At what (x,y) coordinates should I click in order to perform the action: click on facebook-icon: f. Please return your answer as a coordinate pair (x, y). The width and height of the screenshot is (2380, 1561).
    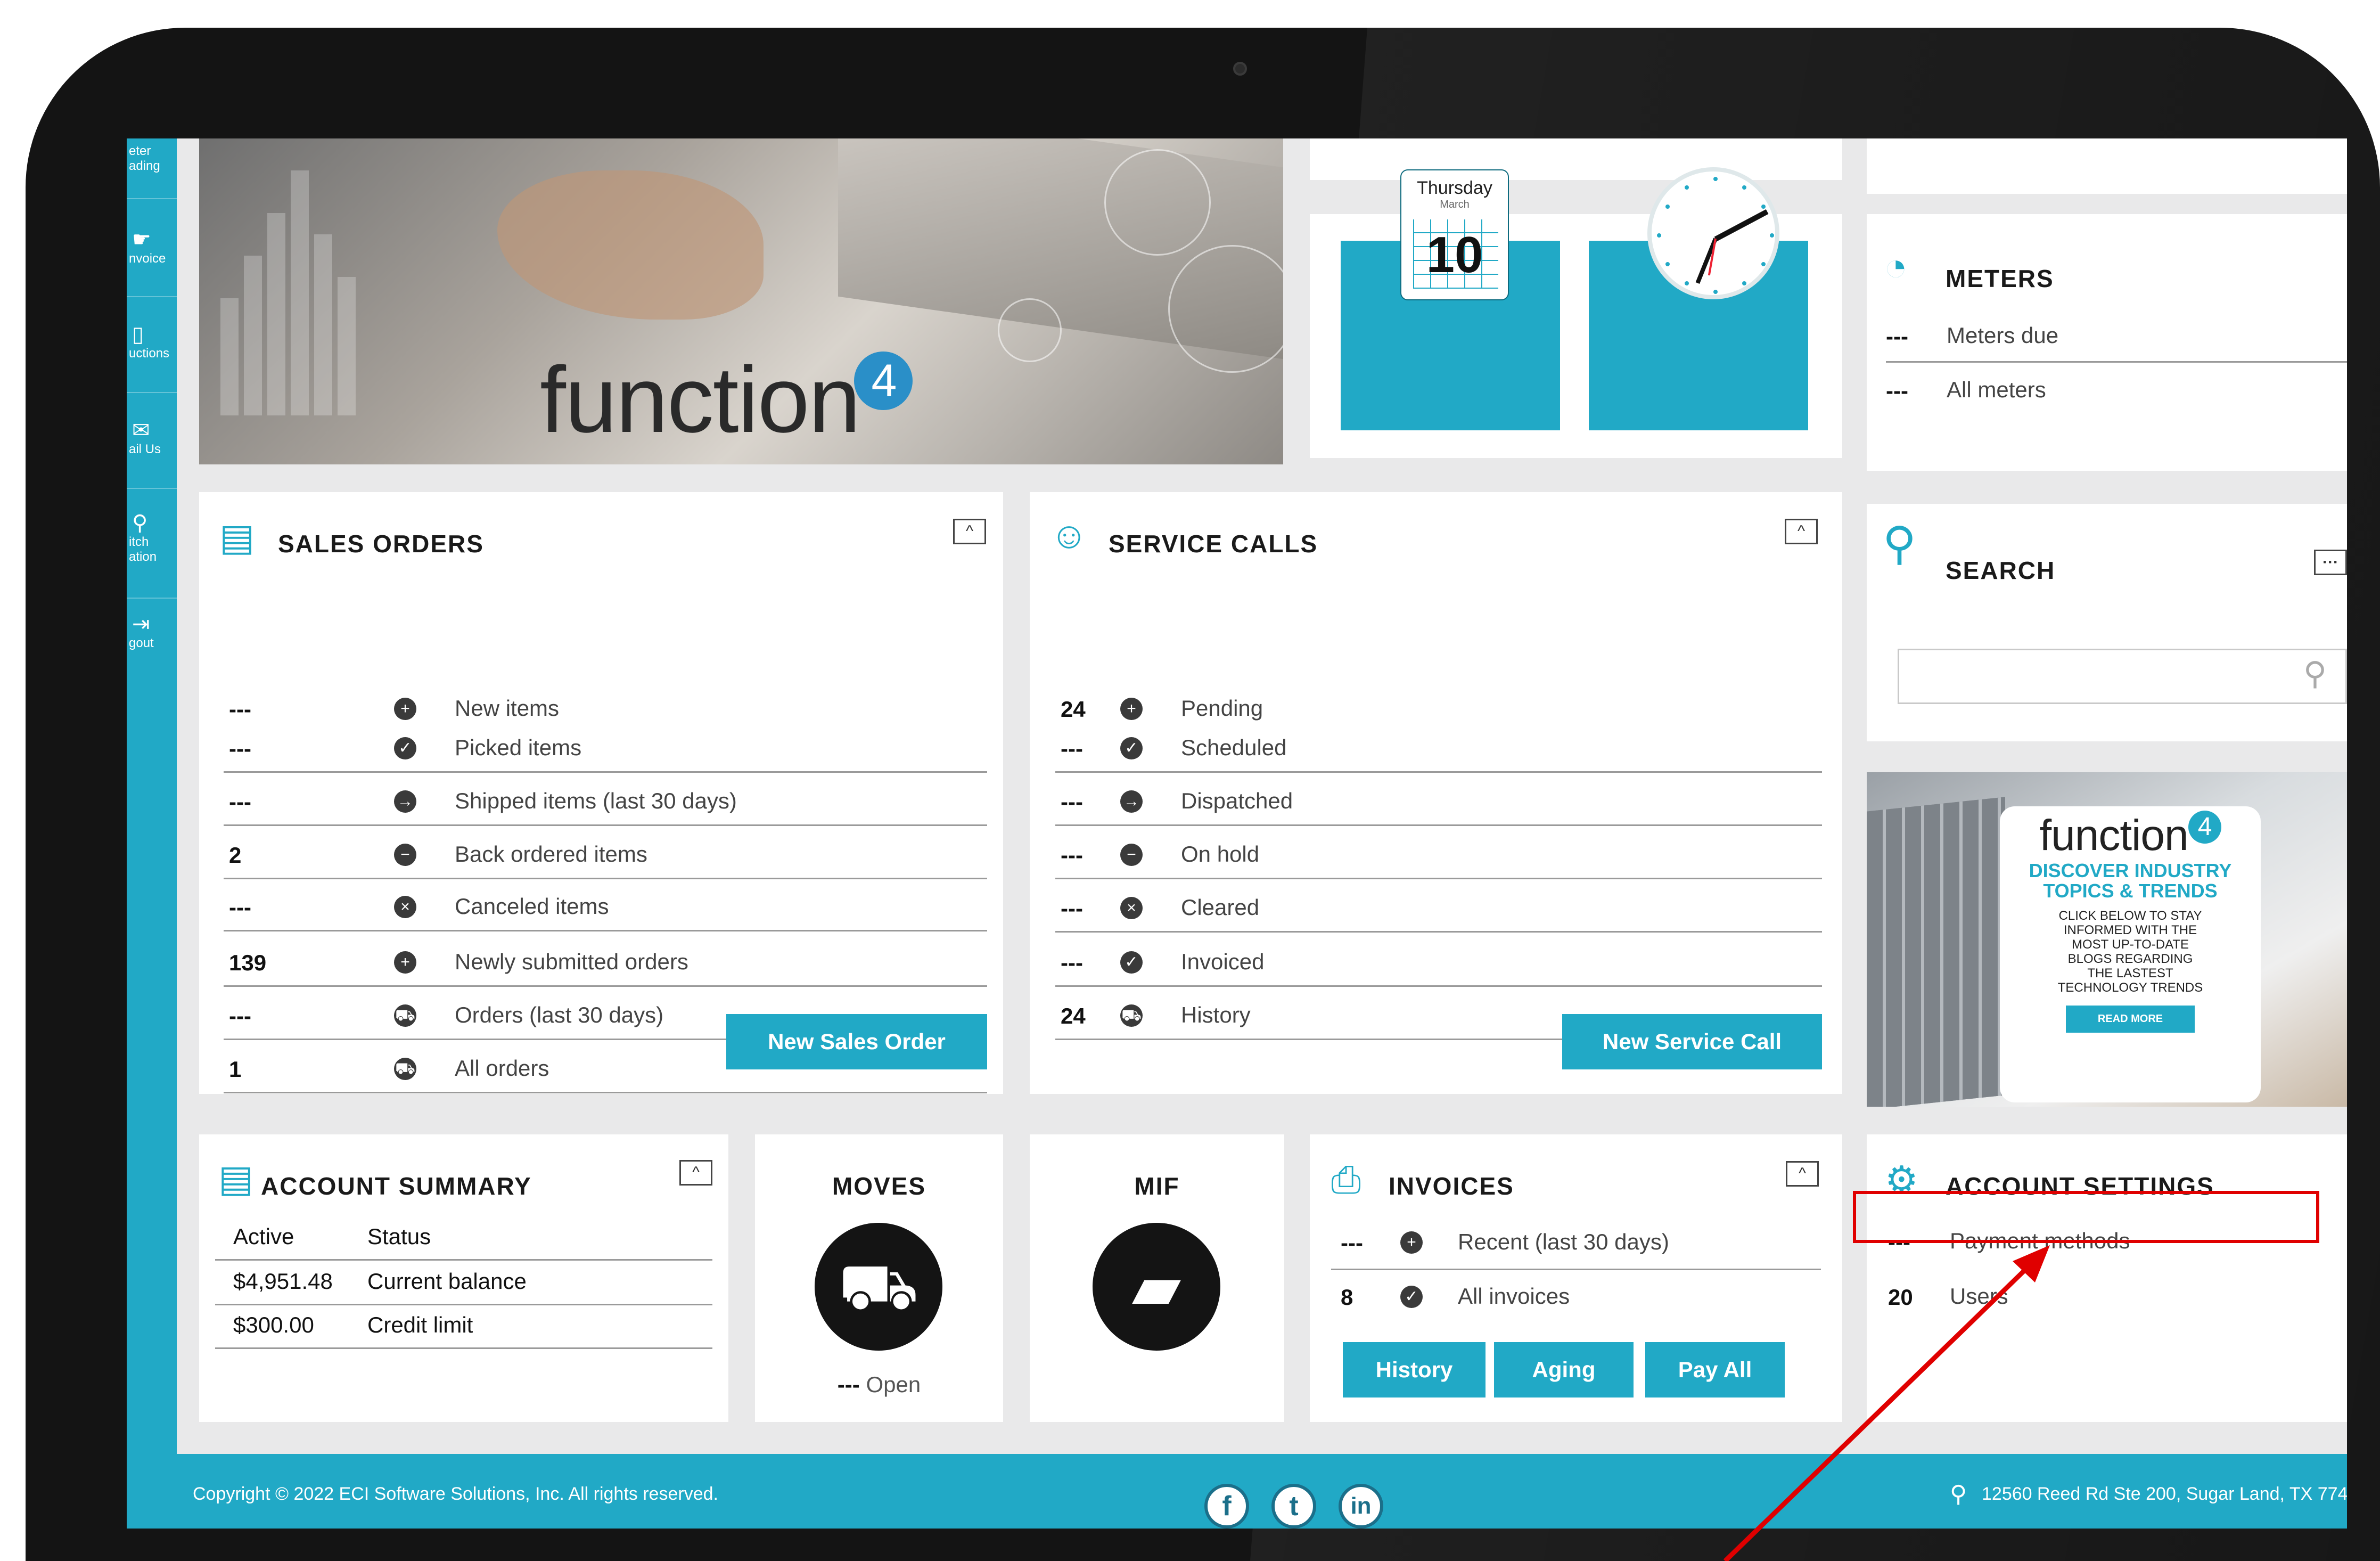
    Looking at the image, I should click on (1226, 1507).